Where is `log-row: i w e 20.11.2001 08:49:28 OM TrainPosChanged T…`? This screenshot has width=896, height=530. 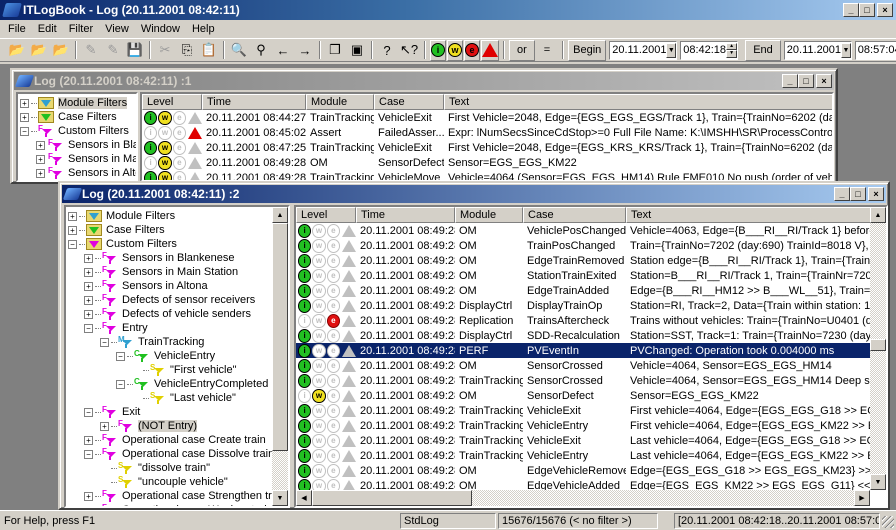
log-row: i w e 20.11.2001 08:49:28 OM TrainPosChanged T… is located at coordinates (591, 245).